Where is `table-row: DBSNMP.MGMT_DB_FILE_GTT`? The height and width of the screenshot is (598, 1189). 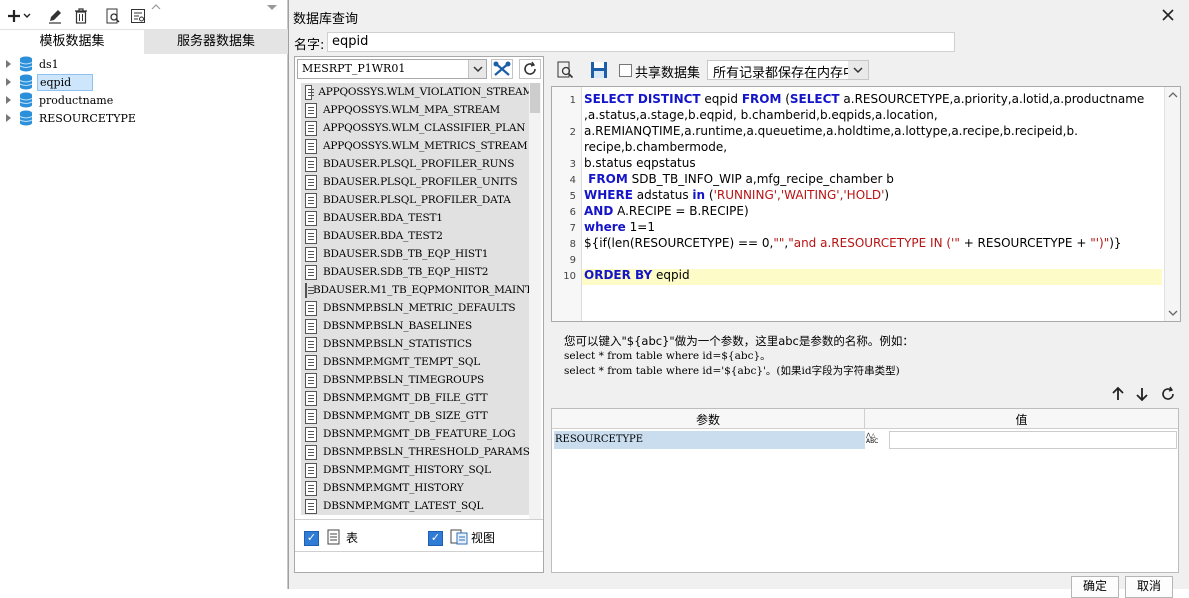 table-row: DBSNMP.MGMT_DB_FILE_GTT is located at coordinates (417, 398).